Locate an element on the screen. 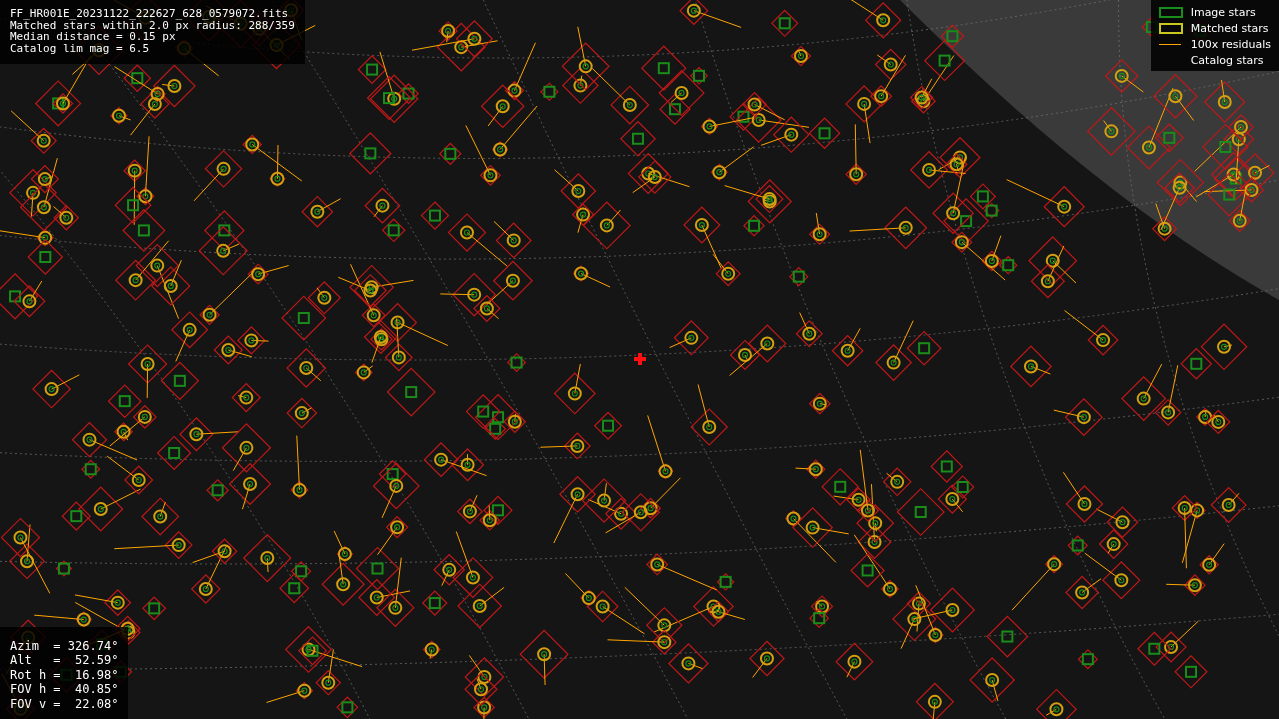 This screenshot has width=1279, height=719. pointing-text: Alt = 52.59° is located at coordinates (64, 660).